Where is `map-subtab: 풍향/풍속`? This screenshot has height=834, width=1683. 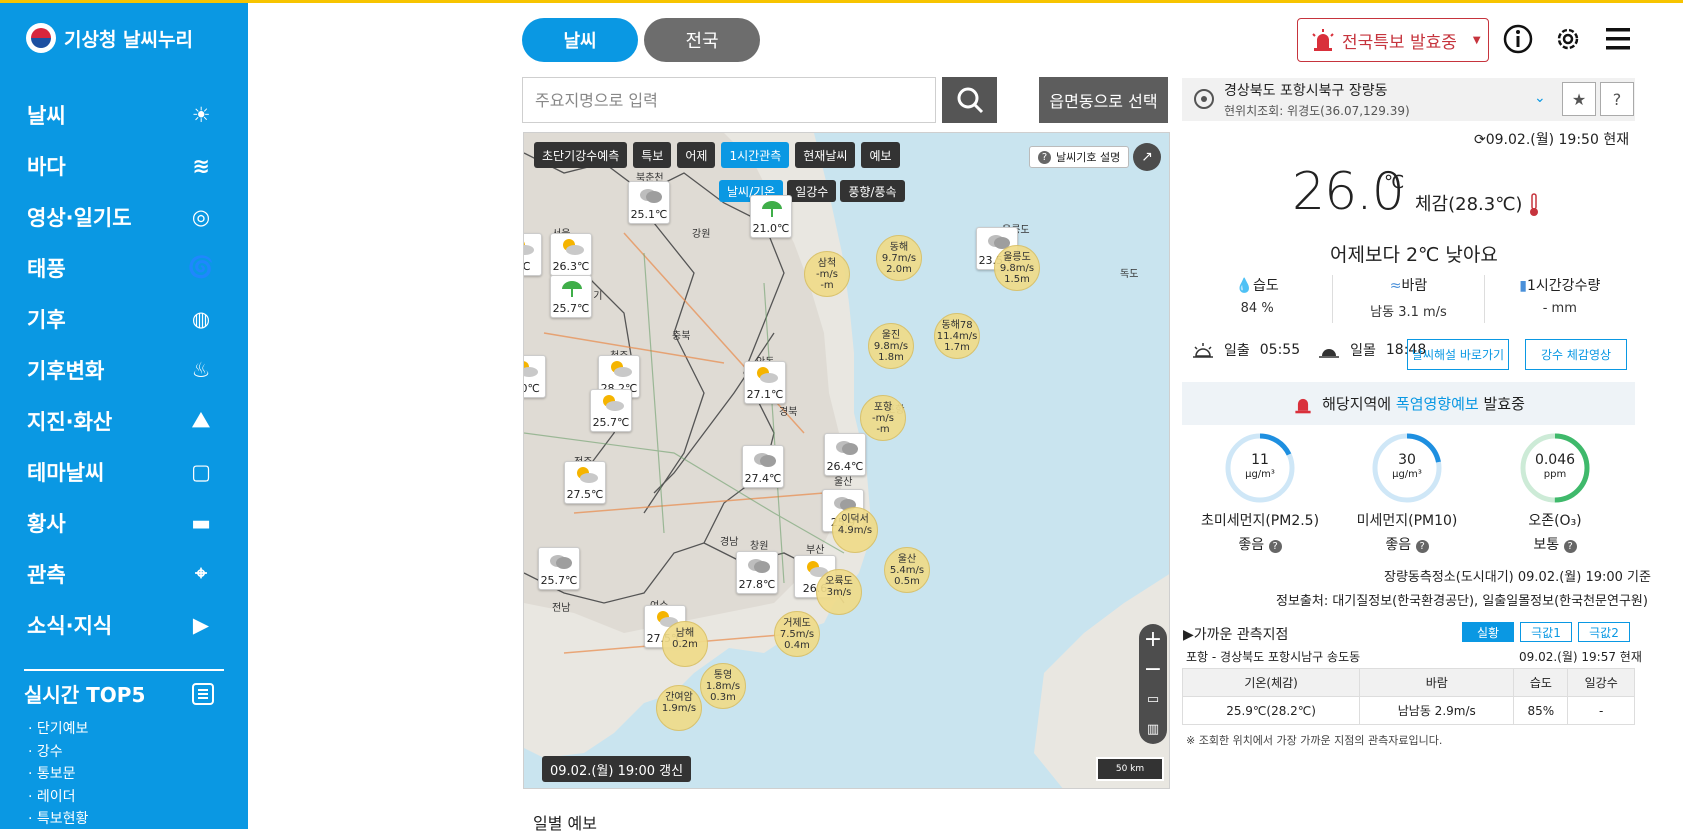 map-subtab: 풍향/풍속 is located at coordinates (872, 191).